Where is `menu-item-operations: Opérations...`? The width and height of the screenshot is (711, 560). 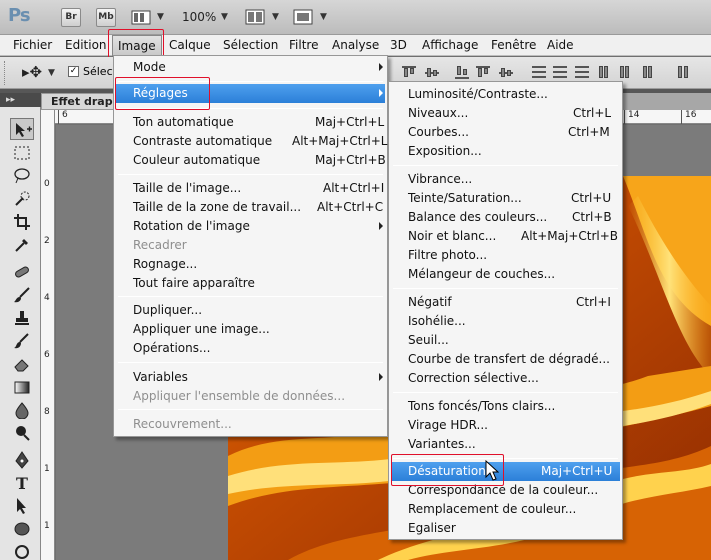 menu-item-operations: Opérations... is located at coordinates (250, 348).